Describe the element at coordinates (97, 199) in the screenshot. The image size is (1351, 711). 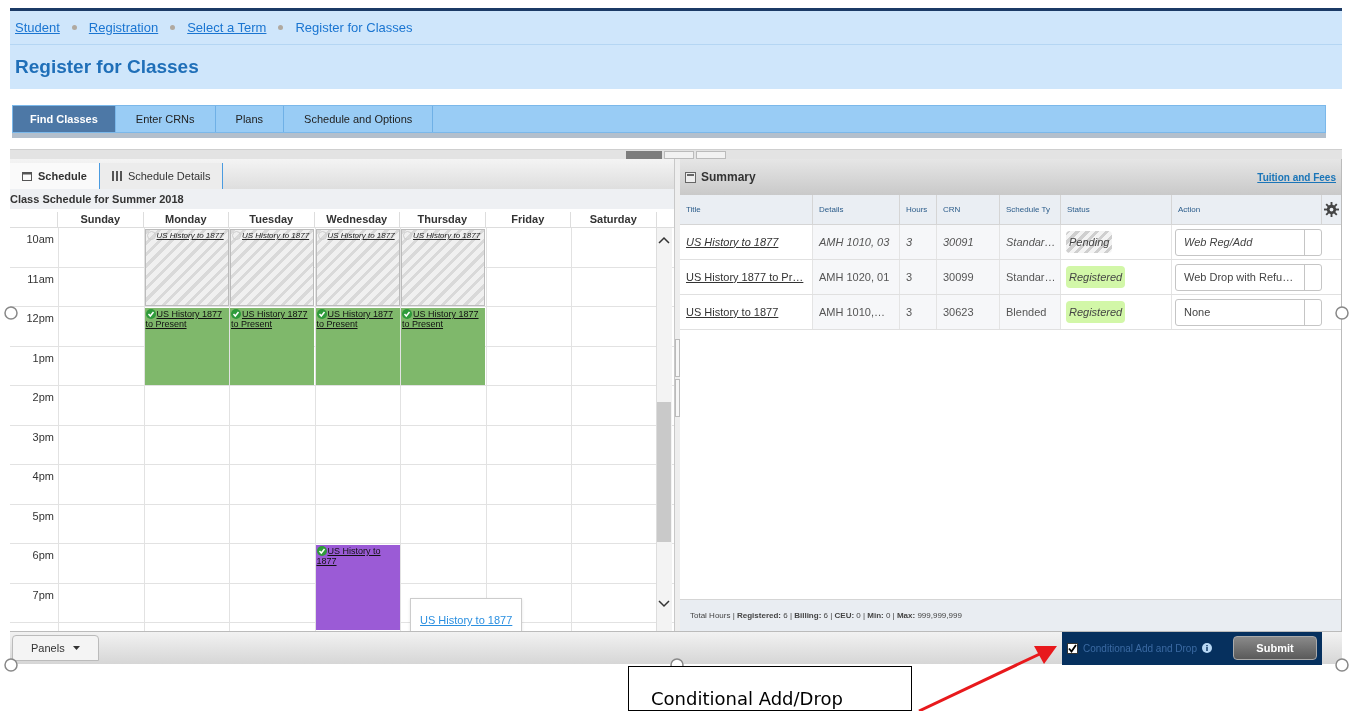
I see `schedule-heading: Class Schedule for Summer 2018` at that location.